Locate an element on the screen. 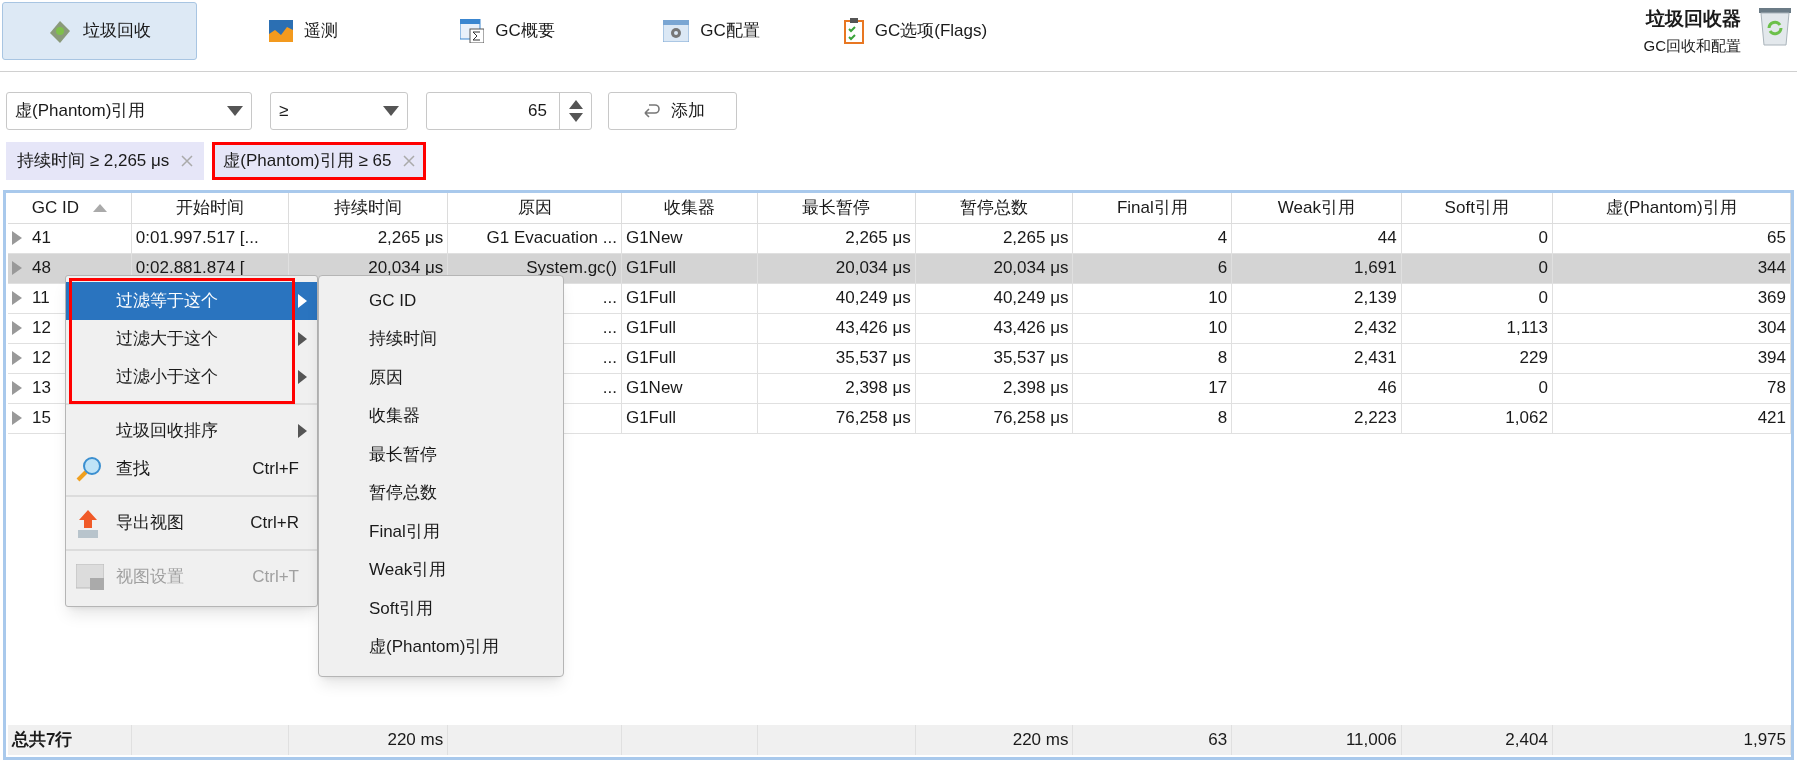  total-cell: 63 is located at coordinates (1218, 740).